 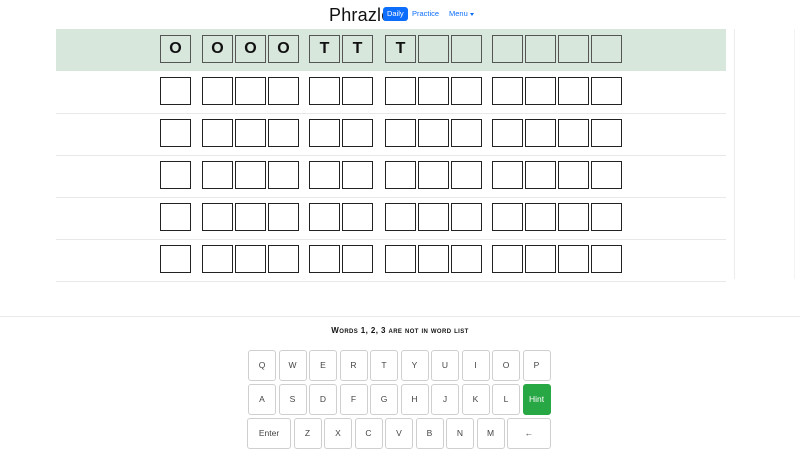 What do you see at coordinates (536, 365) in the screenshot?
I see `key-p: P` at bounding box center [536, 365].